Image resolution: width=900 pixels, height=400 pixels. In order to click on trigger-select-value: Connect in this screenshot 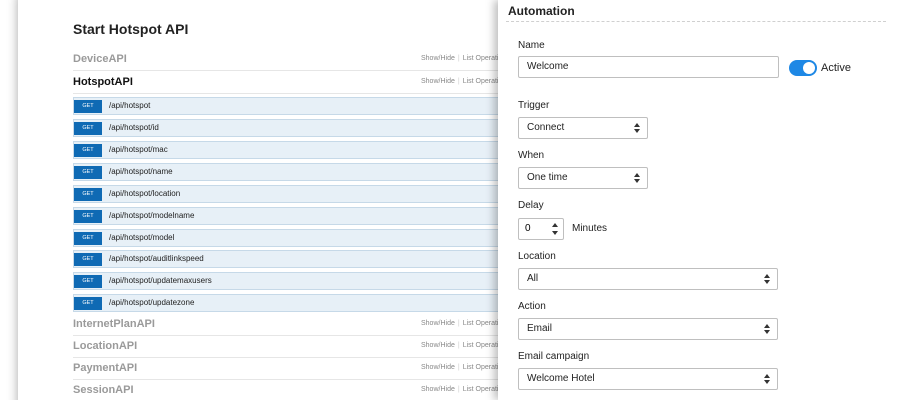, I will do `click(546, 127)`.